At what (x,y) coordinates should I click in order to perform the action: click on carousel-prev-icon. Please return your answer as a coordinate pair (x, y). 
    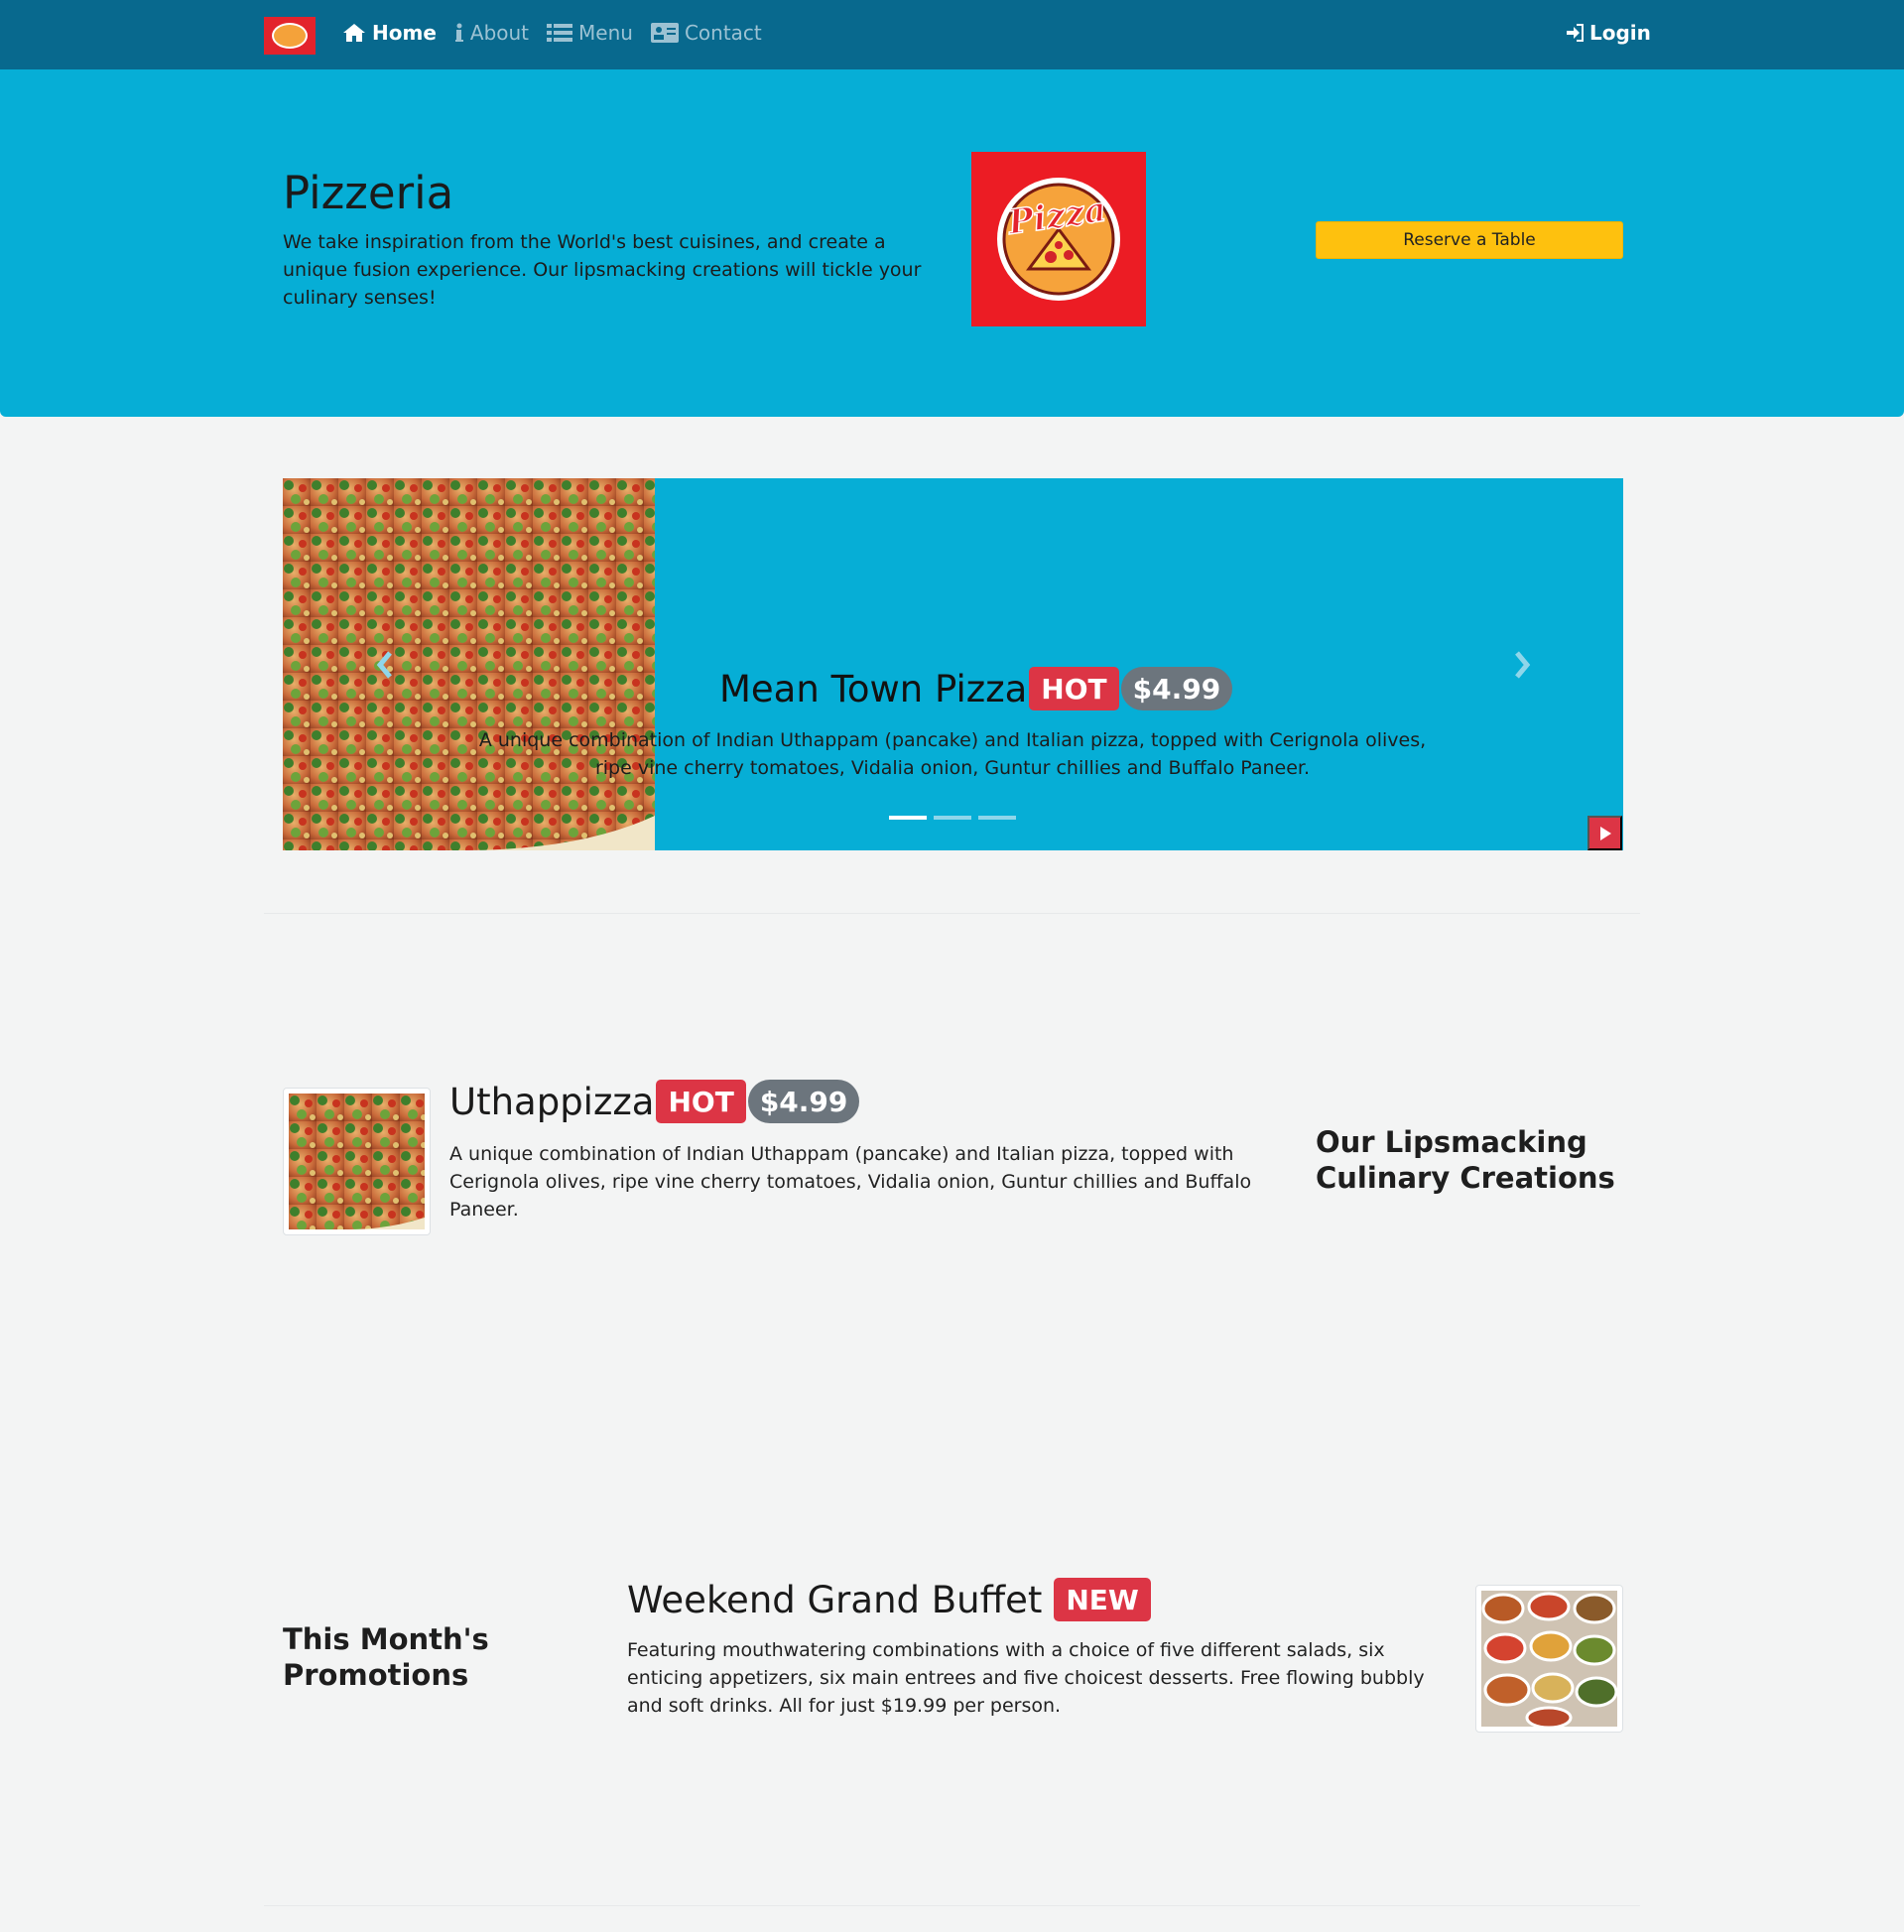
    Looking at the image, I should click on (384, 665).